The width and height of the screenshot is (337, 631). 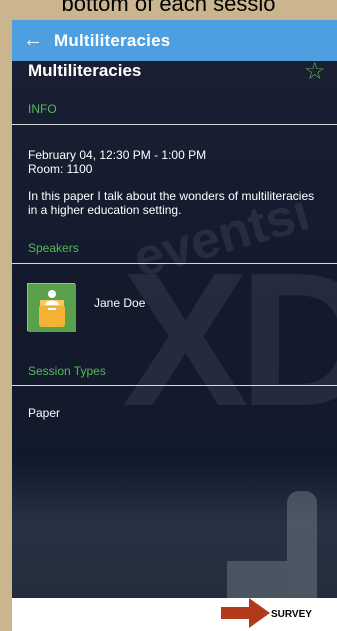 What do you see at coordinates (67, 371) in the screenshot?
I see `session-types-section-label: Session Types` at bounding box center [67, 371].